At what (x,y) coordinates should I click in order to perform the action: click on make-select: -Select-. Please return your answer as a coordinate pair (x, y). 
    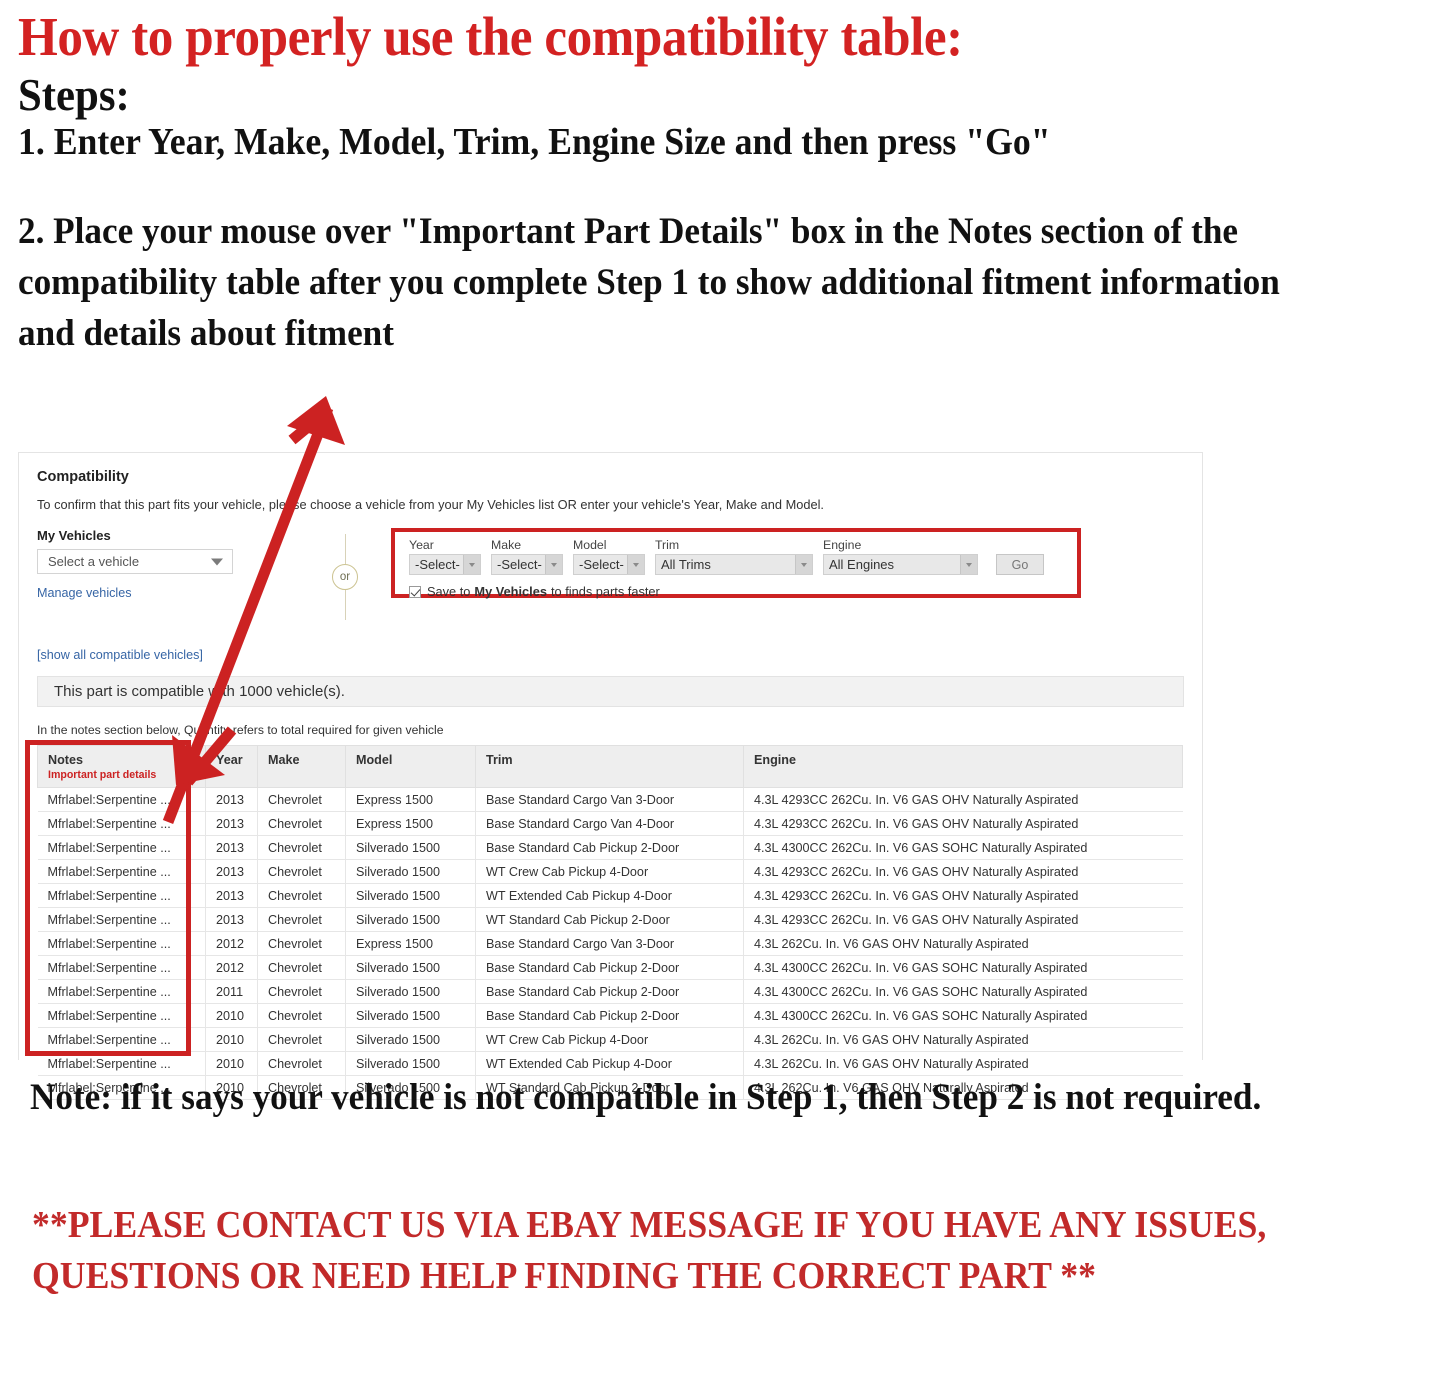
    Looking at the image, I should click on (527, 564).